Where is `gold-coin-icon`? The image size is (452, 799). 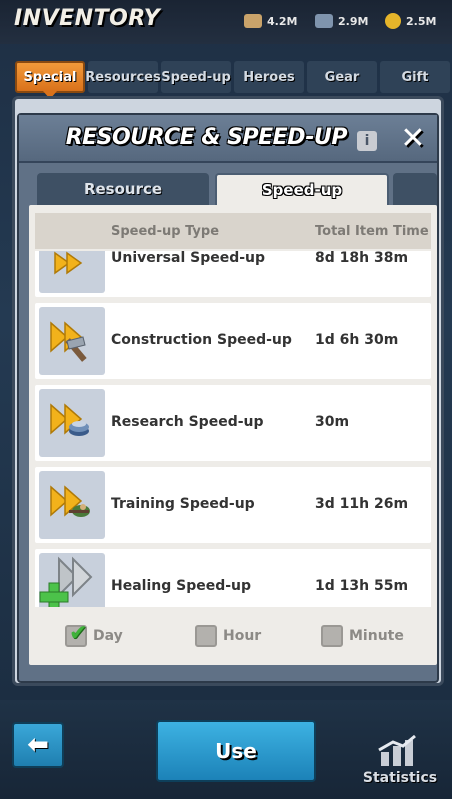 gold-coin-icon is located at coordinates (393, 21).